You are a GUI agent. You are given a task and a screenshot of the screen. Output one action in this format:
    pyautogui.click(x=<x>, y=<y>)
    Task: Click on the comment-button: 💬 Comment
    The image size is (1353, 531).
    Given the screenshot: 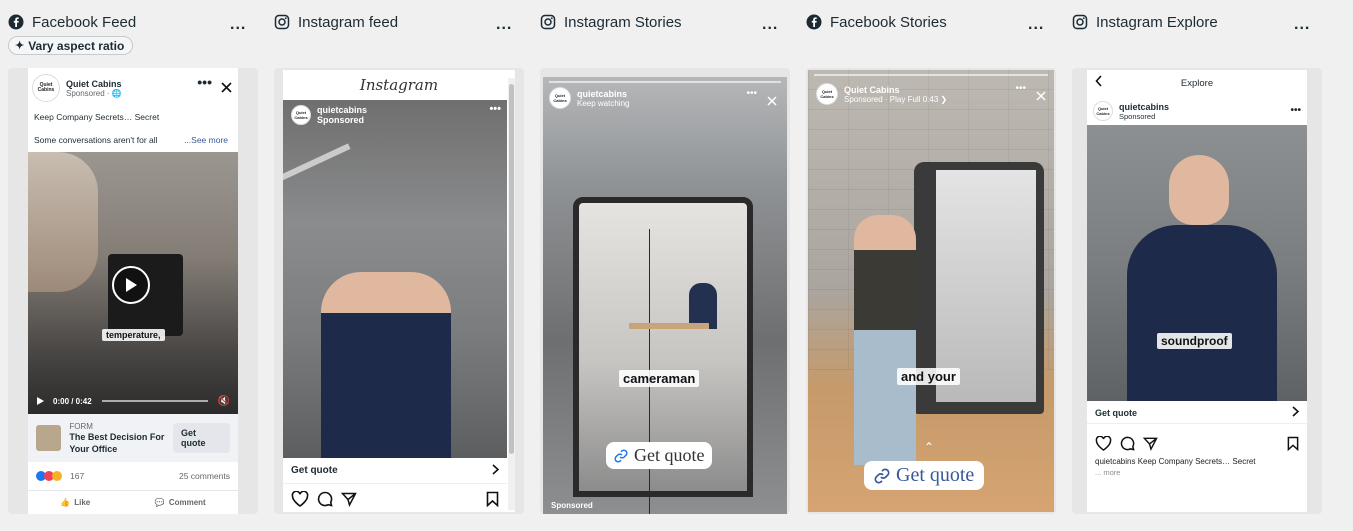 What is the action you would take?
    pyautogui.click(x=180, y=502)
    